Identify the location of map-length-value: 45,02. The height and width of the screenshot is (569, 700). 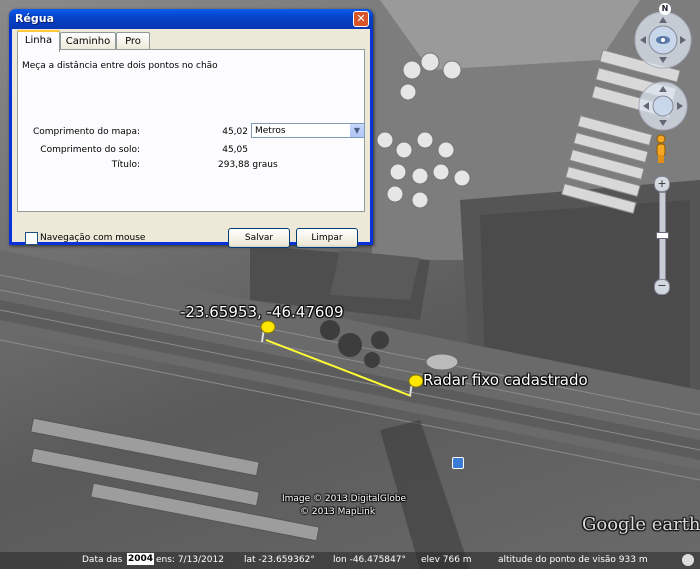
(235, 132).